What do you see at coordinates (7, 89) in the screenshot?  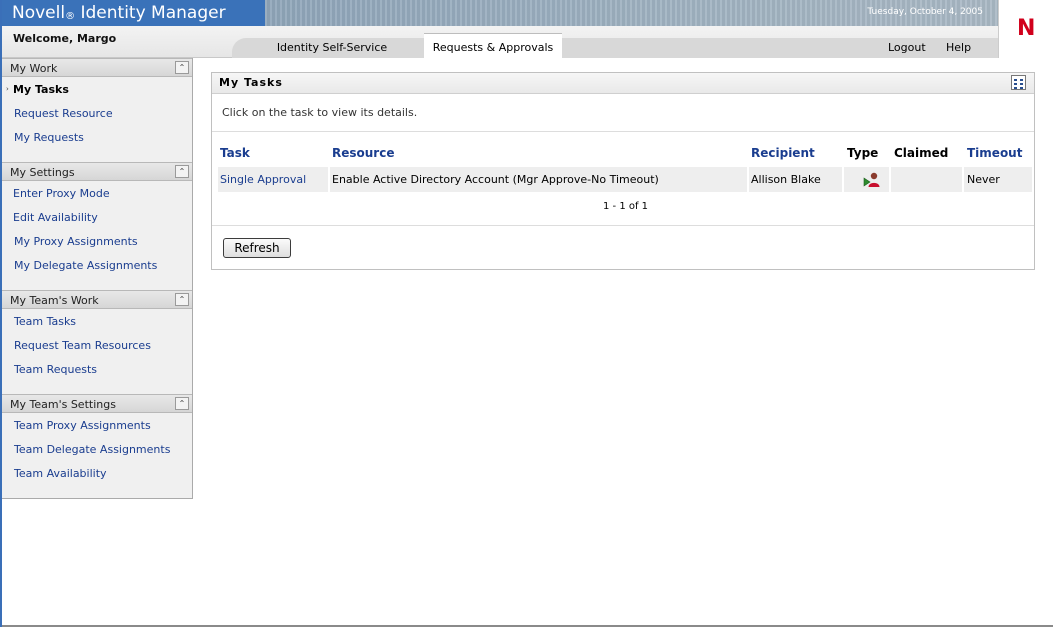 I see `current-item-marker-icon: ›` at bounding box center [7, 89].